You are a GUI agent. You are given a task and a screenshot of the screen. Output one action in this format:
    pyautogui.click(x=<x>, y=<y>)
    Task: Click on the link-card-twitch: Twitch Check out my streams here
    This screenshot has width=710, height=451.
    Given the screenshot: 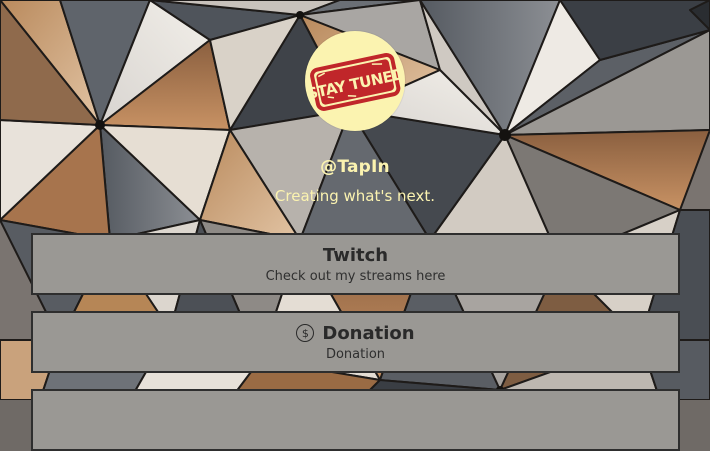 What is the action you would take?
    pyautogui.click(x=355, y=264)
    